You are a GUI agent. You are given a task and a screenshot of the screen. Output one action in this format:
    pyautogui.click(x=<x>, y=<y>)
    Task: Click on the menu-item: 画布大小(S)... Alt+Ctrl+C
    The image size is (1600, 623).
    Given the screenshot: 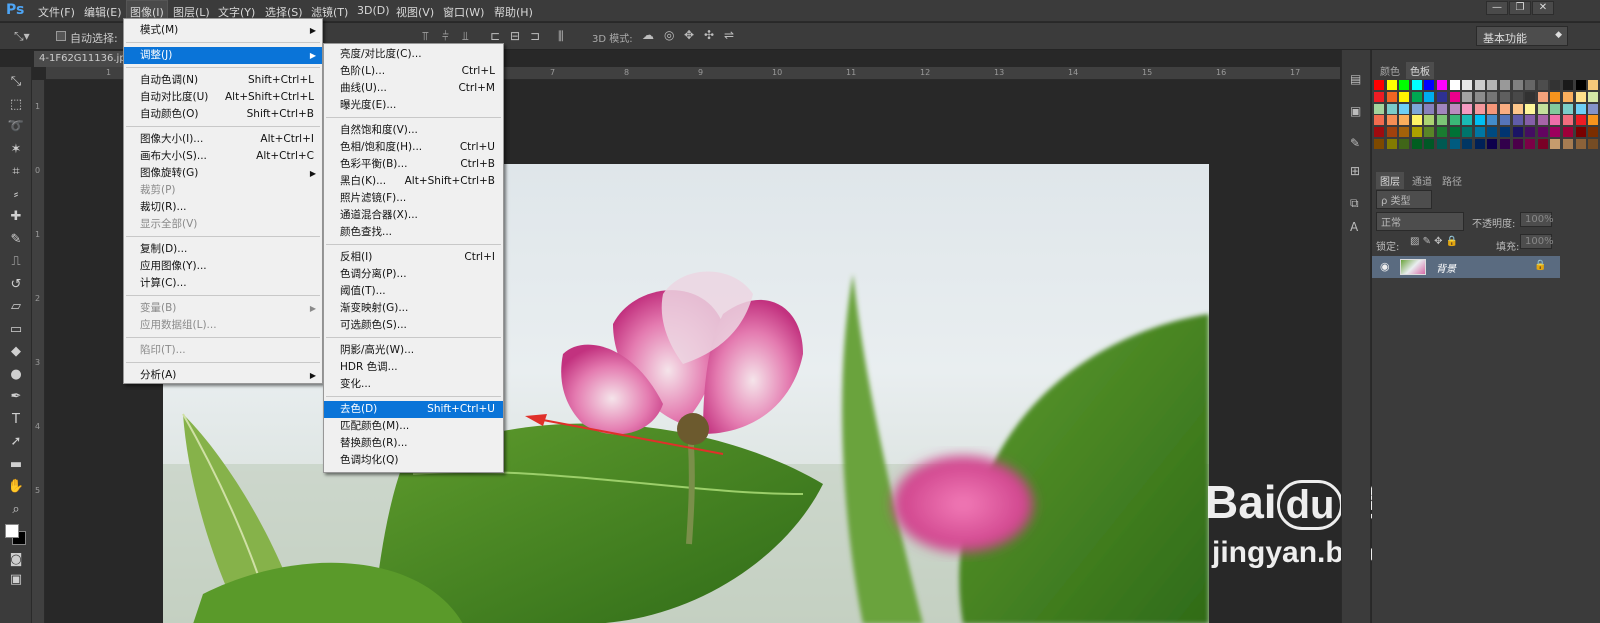 What is the action you would take?
    pyautogui.click(x=223, y=156)
    